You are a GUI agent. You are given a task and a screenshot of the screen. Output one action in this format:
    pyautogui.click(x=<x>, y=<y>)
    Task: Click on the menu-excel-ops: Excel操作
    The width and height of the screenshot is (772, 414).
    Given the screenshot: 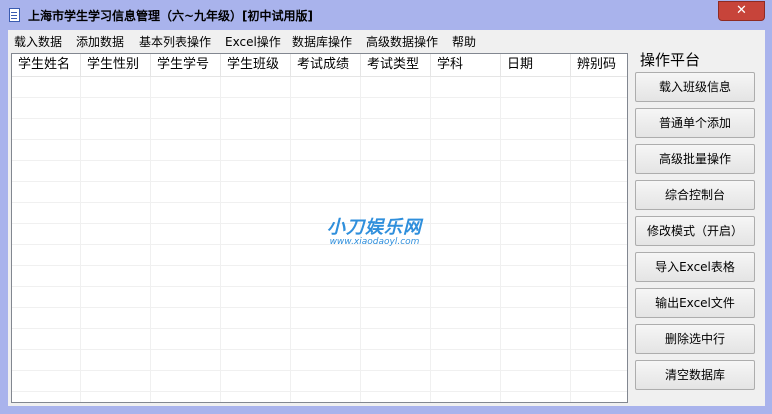 What is the action you would take?
    pyautogui.click(x=253, y=41)
    